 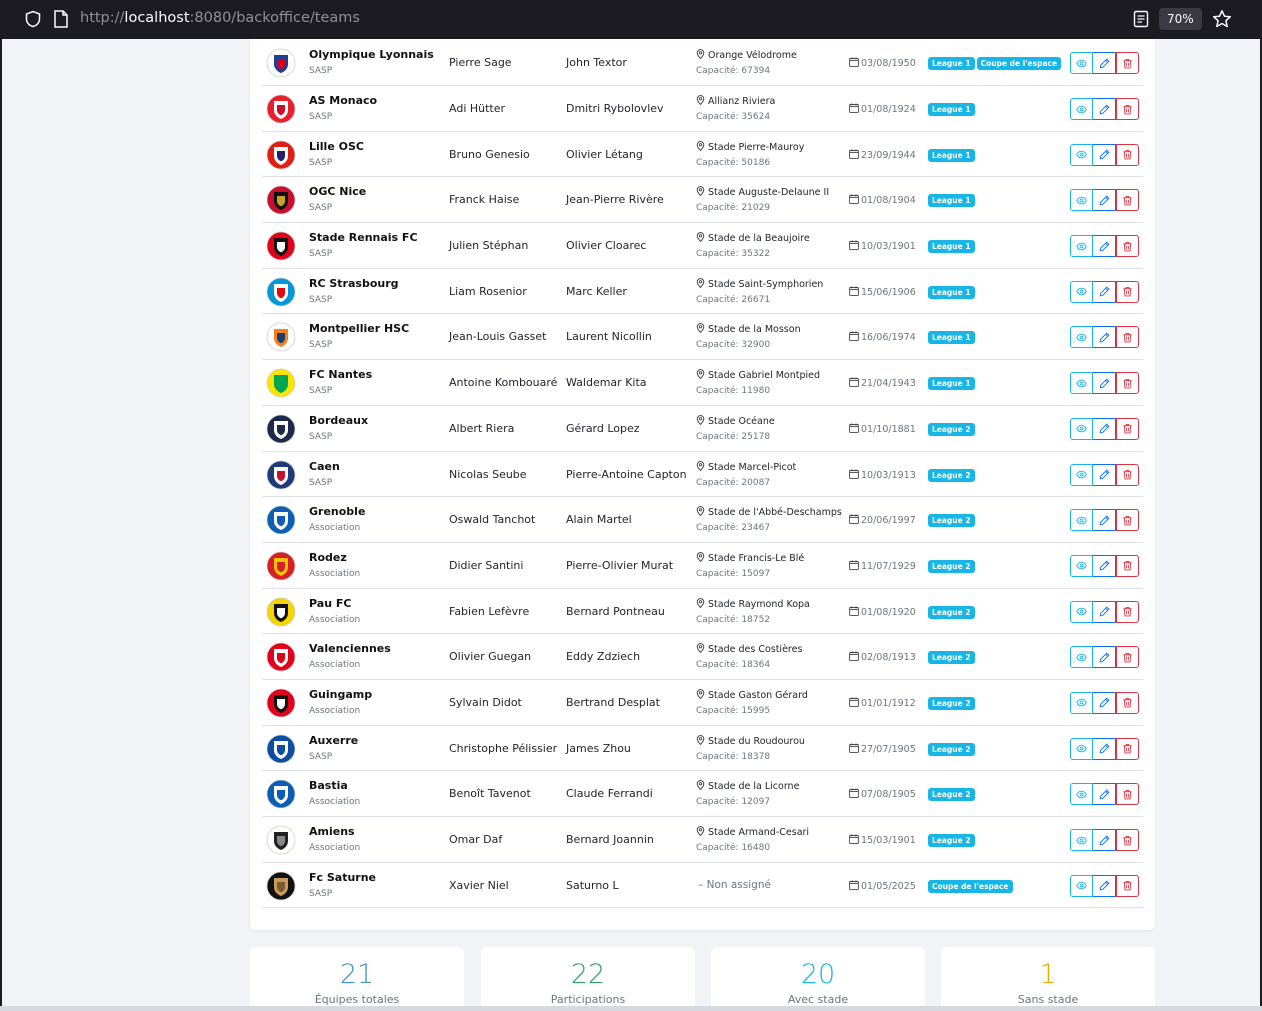 What do you see at coordinates (818, 999) in the screenshot?
I see `stat-with-stadium-label: Avec stade` at bounding box center [818, 999].